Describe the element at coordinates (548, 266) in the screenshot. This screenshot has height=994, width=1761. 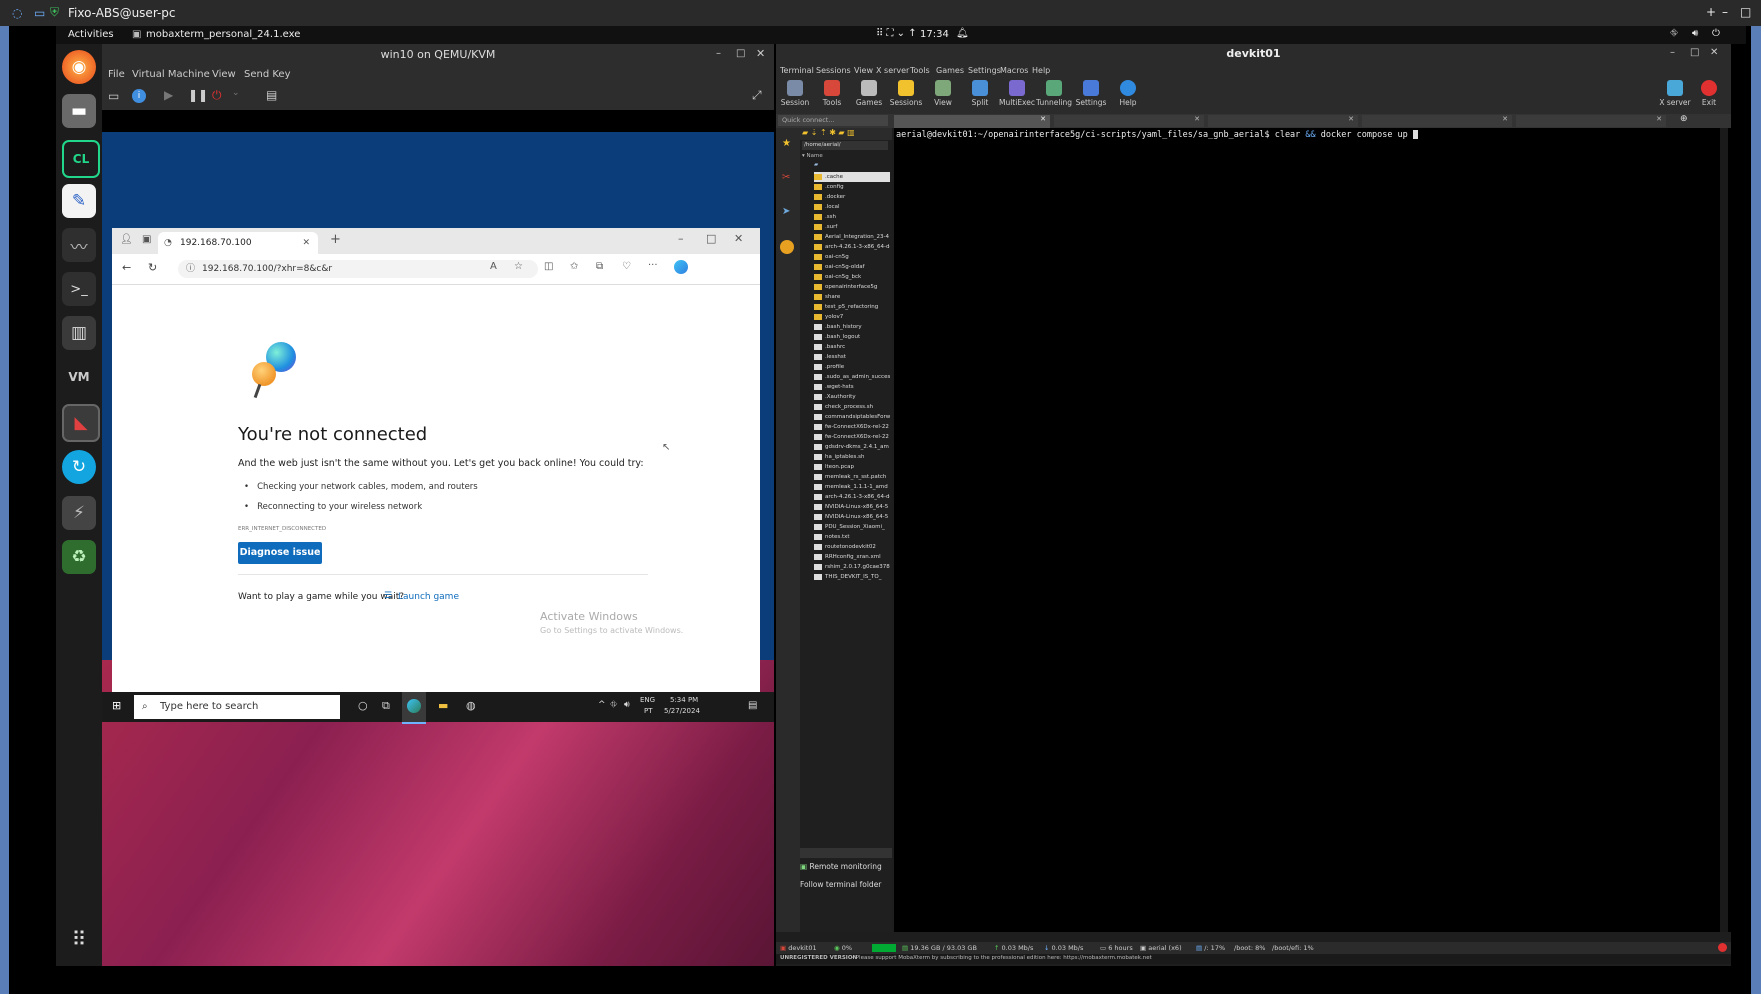
I see `split-screen-icon: ◫` at that location.